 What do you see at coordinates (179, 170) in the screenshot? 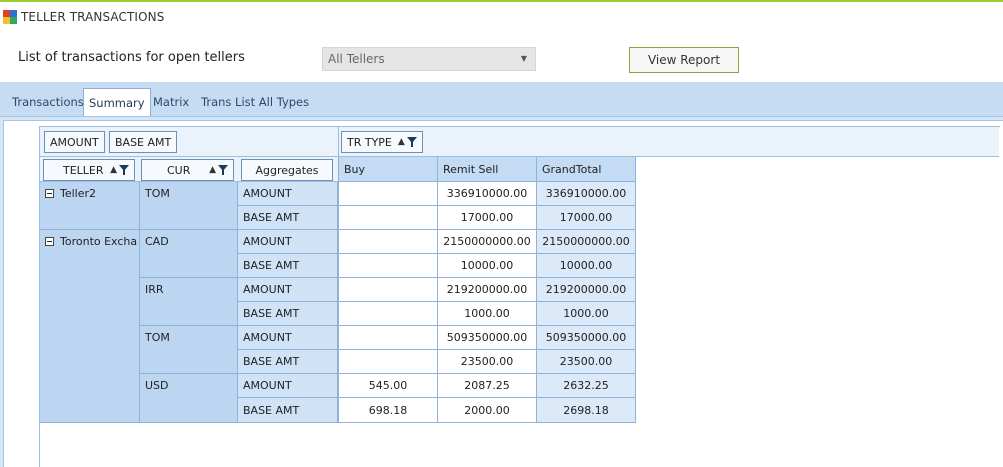
I see `row-field-cur-label: CUR` at bounding box center [179, 170].